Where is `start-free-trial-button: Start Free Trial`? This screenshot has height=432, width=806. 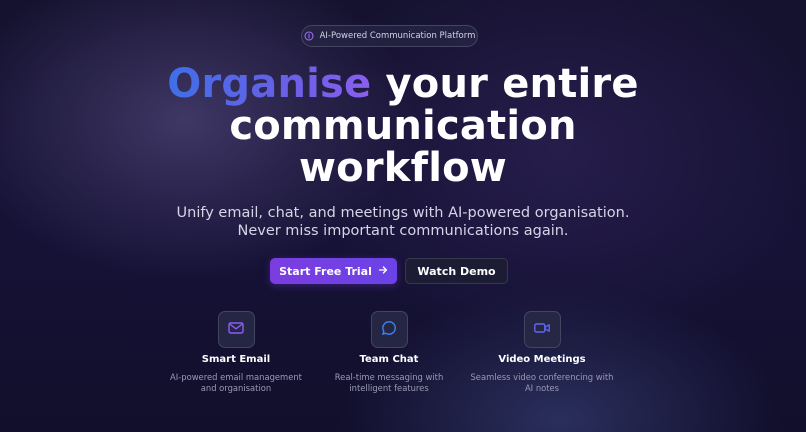
start-free-trial-button: Start Free Trial is located at coordinates (333, 271).